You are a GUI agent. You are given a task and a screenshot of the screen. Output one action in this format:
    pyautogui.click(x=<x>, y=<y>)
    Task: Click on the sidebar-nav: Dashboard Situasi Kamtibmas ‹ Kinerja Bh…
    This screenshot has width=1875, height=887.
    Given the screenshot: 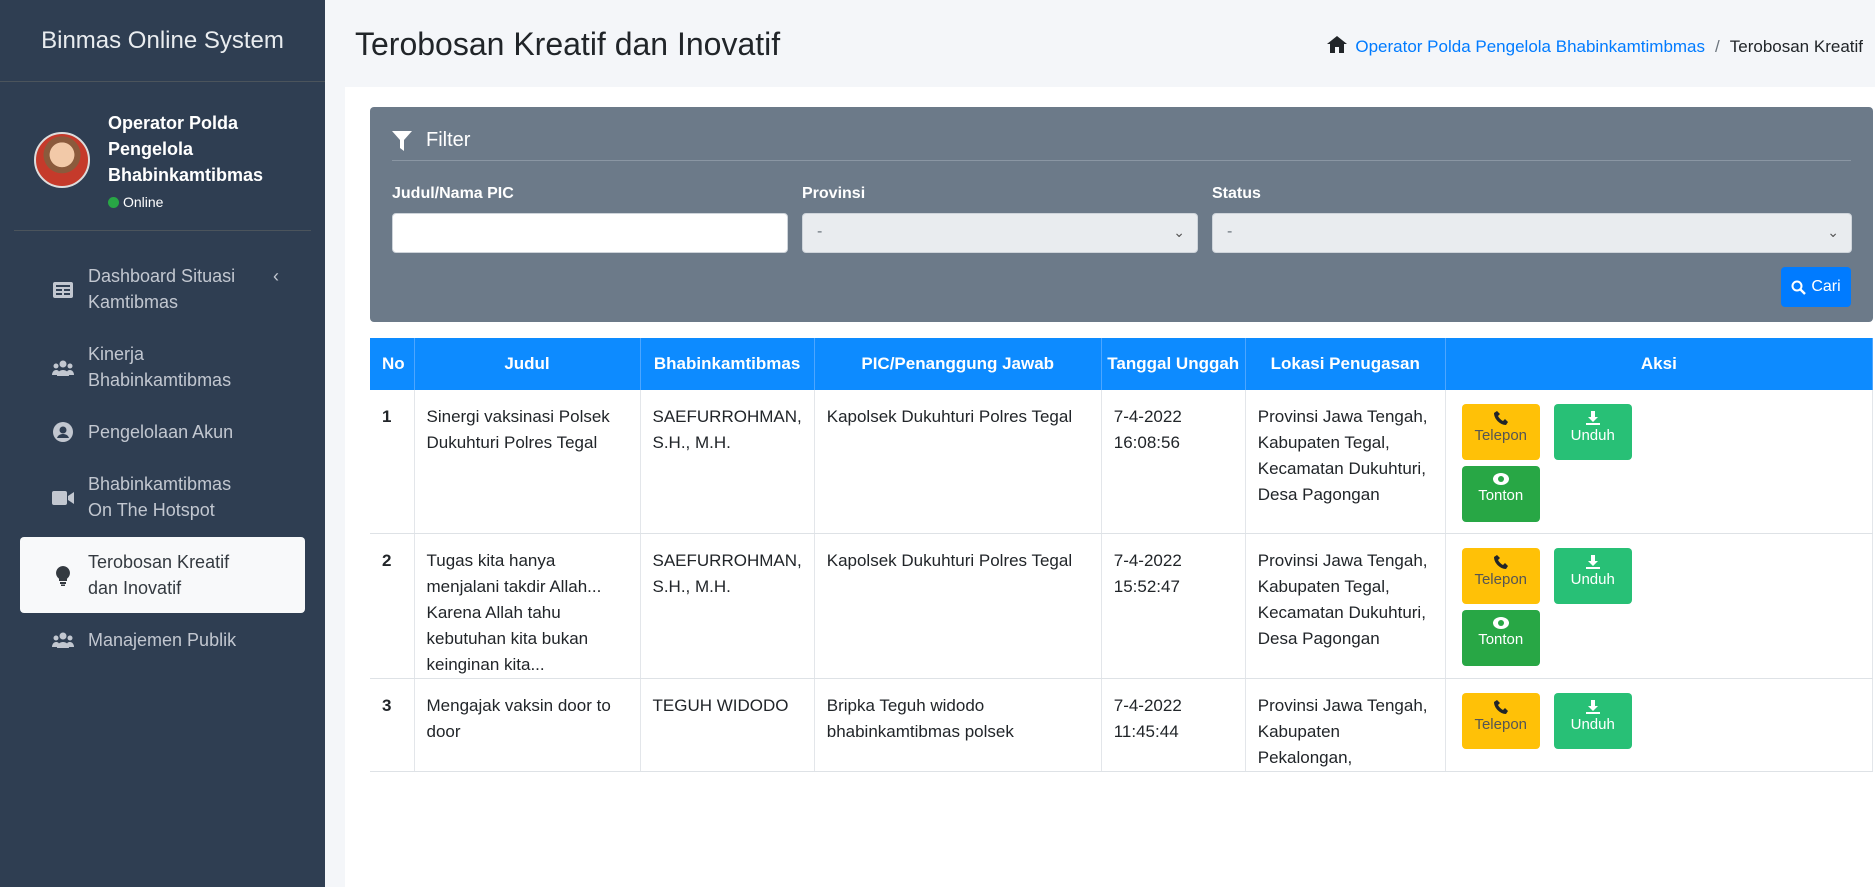 What is the action you would take?
    pyautogui.click(x=162, y=448)
    